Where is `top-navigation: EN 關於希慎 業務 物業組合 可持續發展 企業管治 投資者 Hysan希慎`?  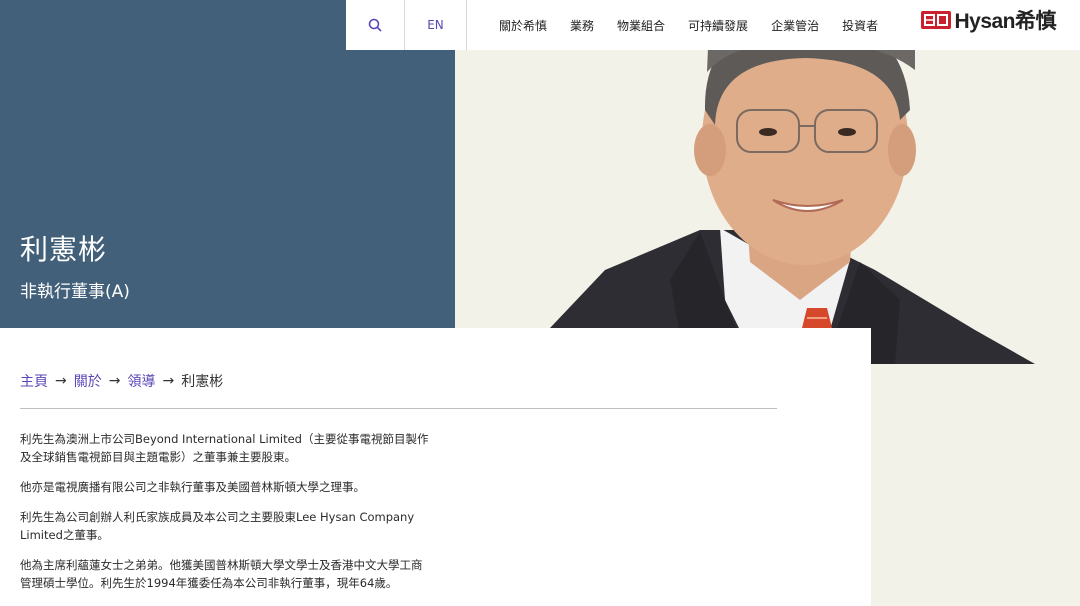
top-navigation: EN 關於希慎 業務 物業組合 可持續發展 企業管治 投資者 Hysan希慎 is located at coordinates (713, 25).